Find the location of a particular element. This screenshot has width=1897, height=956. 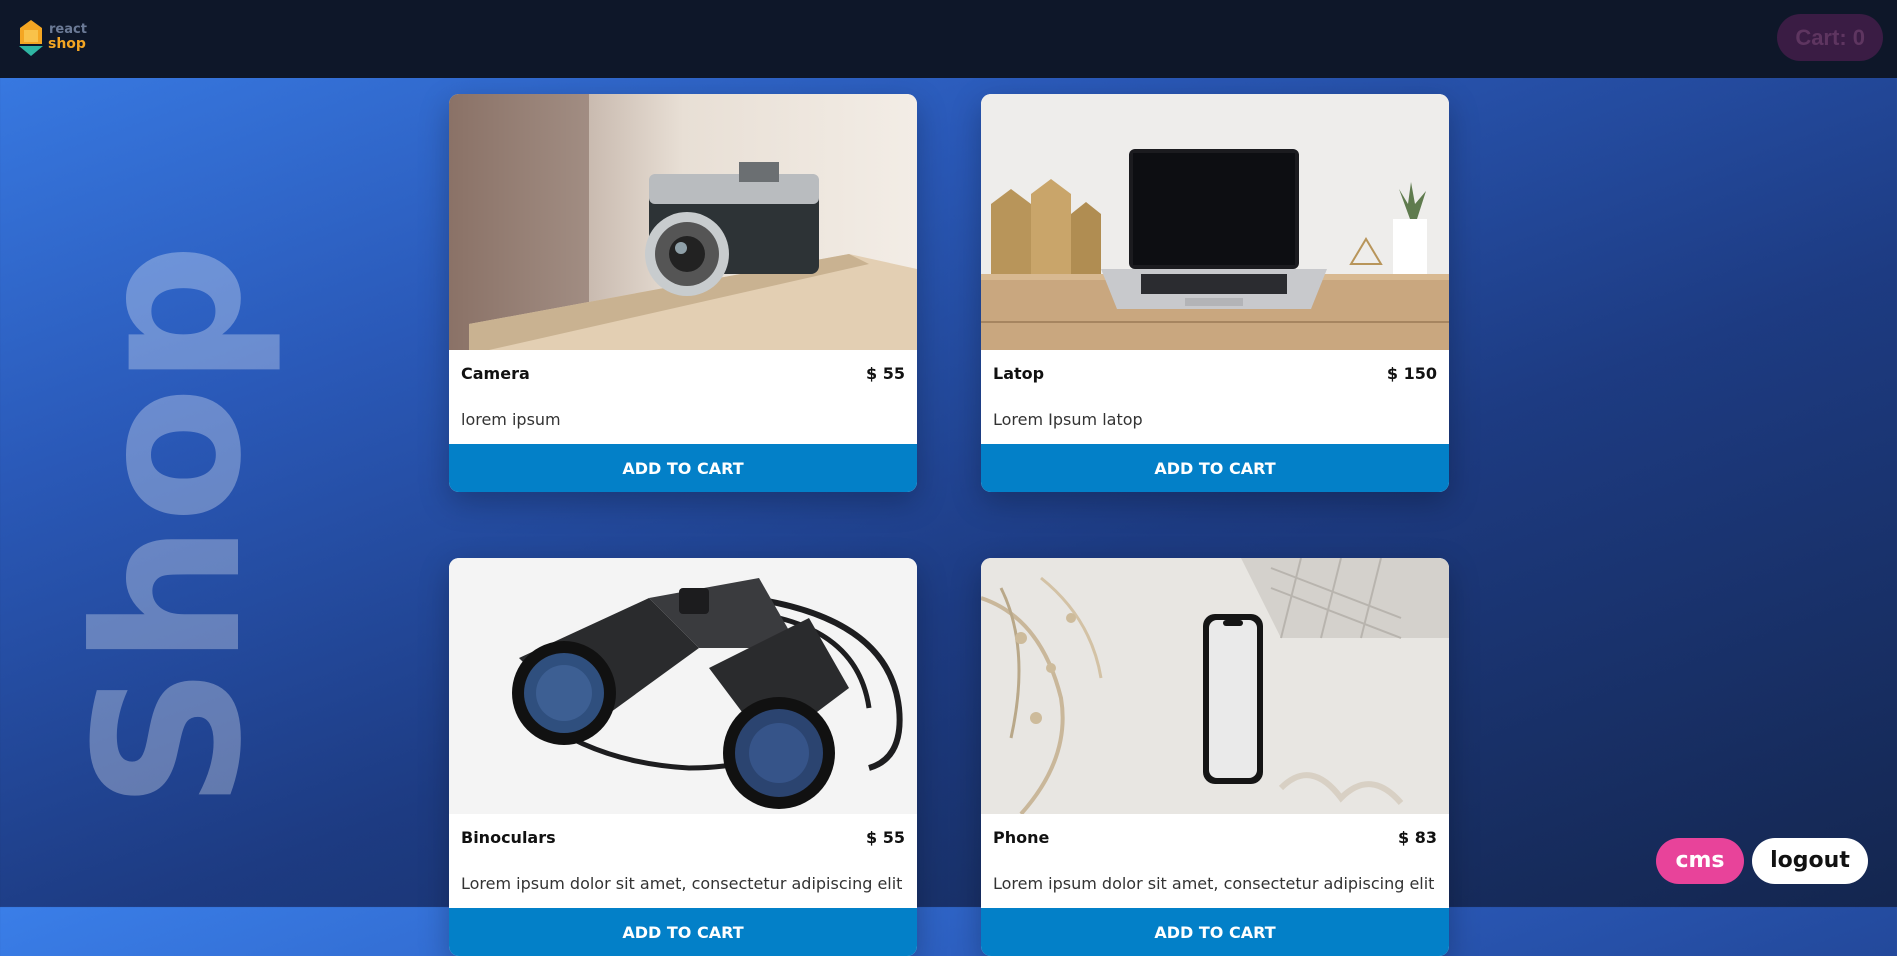

product-name: Phone is located at coordinates (1021, 837).